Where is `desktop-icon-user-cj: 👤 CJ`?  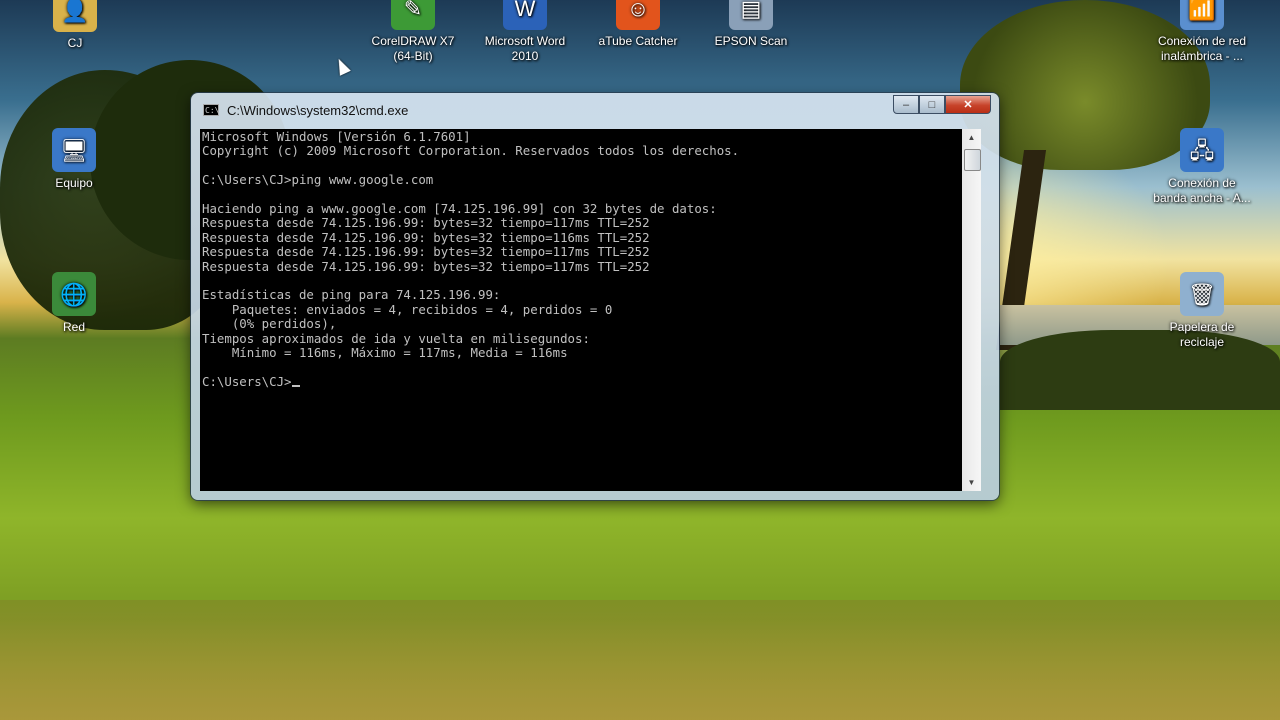 desktop-icon-user-cj: 👤 CJ is located at coordinates (75, 25).